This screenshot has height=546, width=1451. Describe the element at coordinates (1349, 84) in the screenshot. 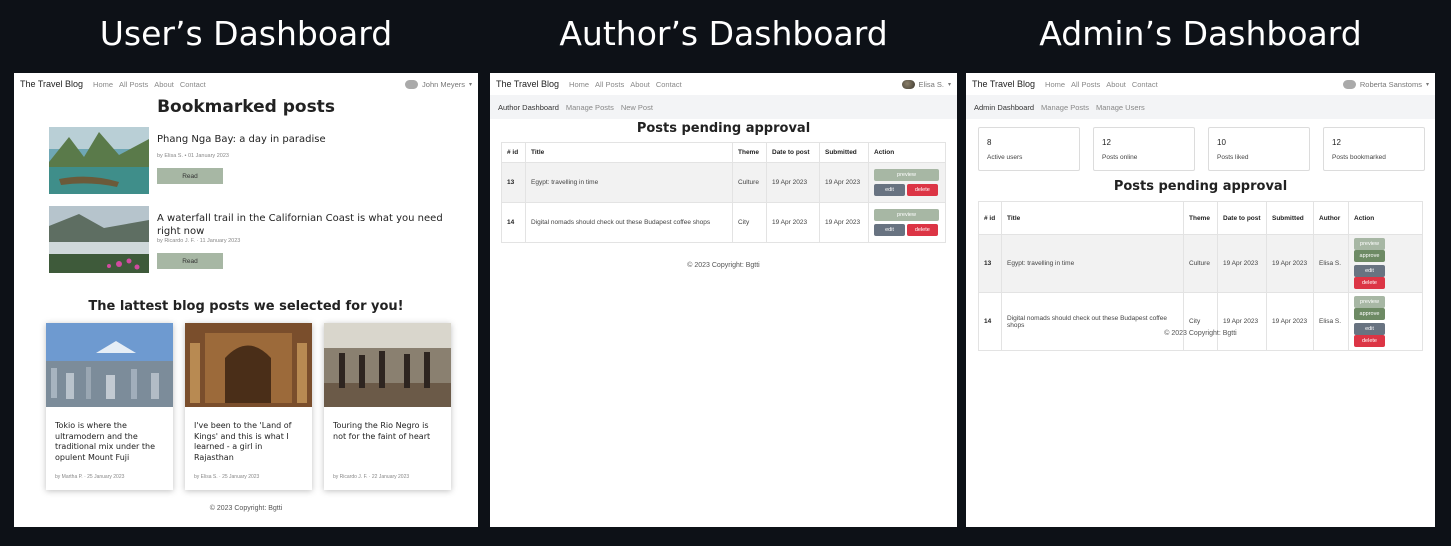

I see `avatar` at that location.